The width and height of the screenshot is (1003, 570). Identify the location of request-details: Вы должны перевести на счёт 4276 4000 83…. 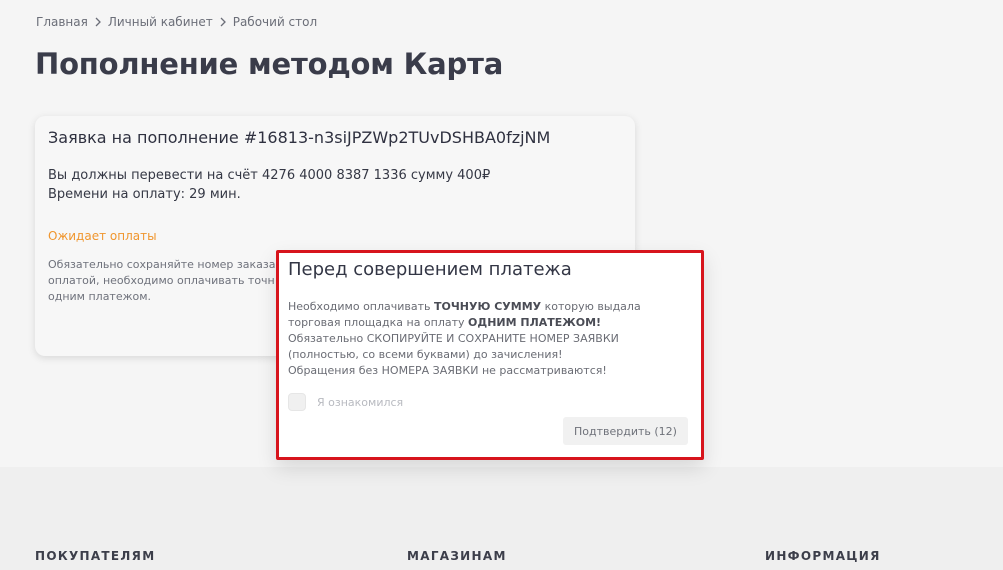
(335, 185).